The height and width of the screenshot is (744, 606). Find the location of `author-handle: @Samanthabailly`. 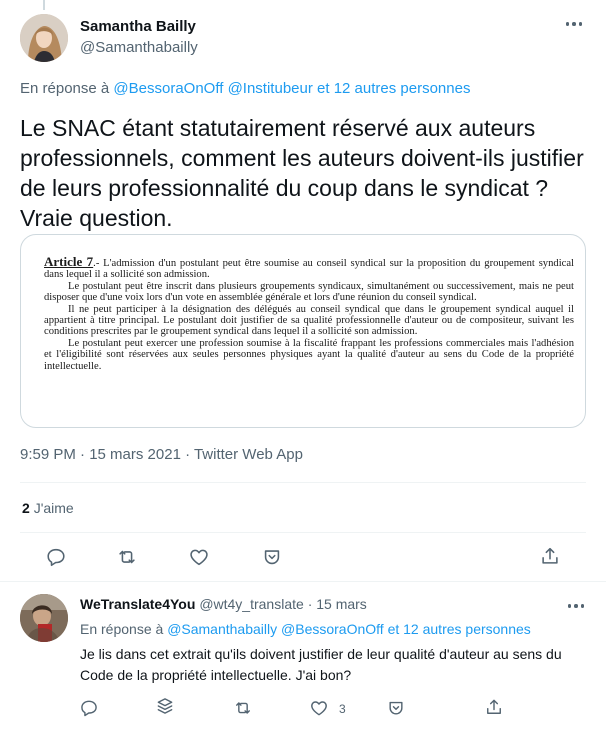

author-handle: @Samanthabailly is located at coordinates (139, 47).